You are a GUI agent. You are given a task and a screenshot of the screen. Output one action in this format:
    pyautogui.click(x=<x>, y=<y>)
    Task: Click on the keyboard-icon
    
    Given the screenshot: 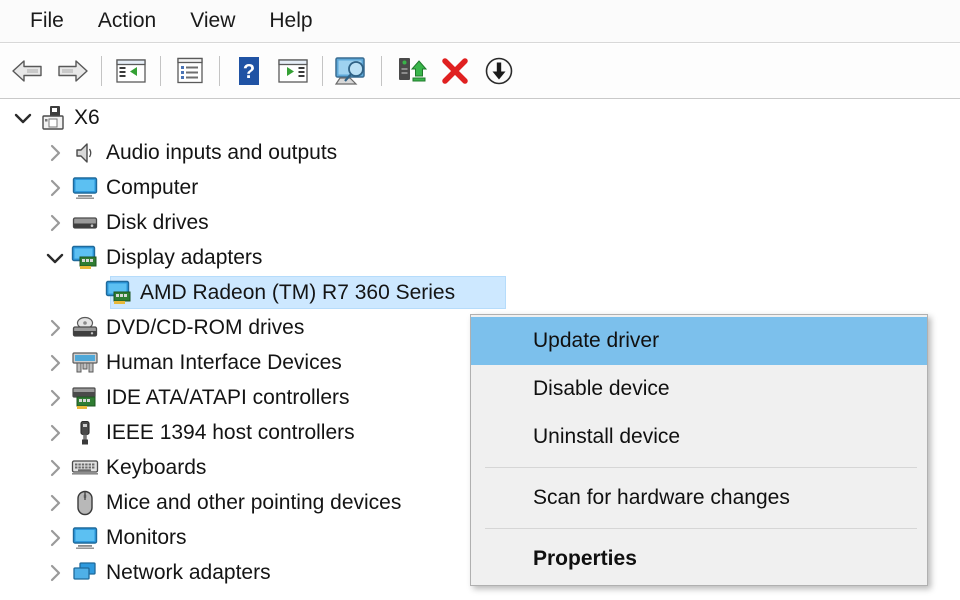 What is the action you would take?
    pyautogui.click(x=85, y=468)
    